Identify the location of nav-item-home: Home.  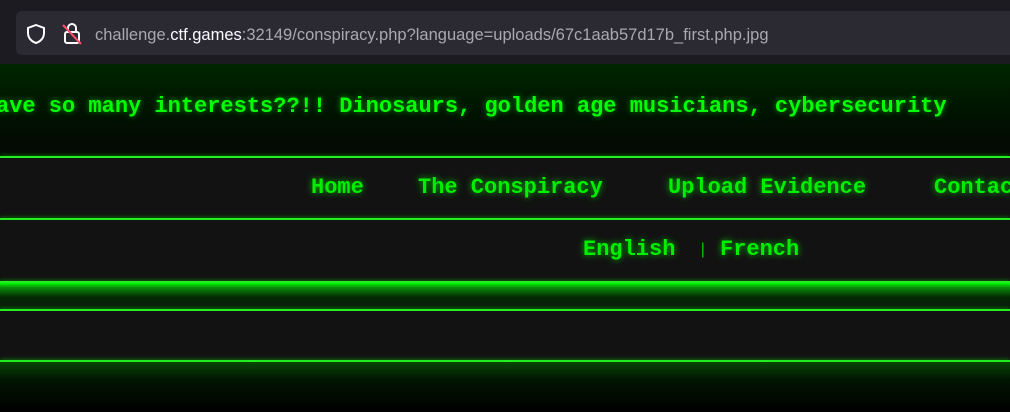
(337, 187).